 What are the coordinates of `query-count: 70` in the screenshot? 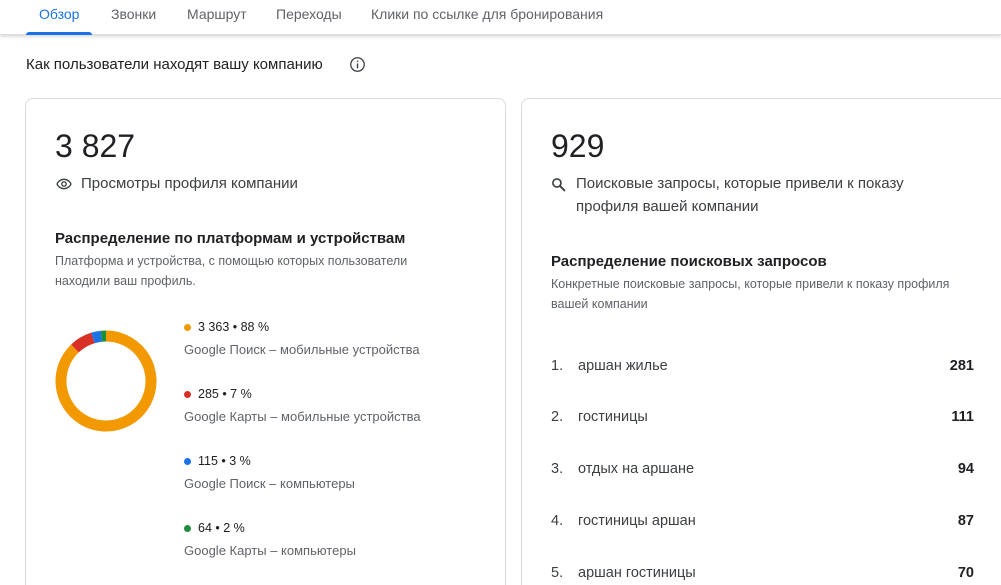 It's located at (965, 573).